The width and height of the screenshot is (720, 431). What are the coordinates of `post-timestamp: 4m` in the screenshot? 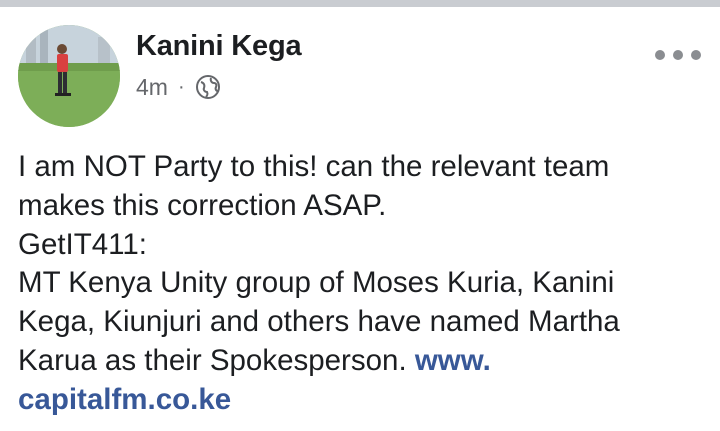 It's located at (152, 87).